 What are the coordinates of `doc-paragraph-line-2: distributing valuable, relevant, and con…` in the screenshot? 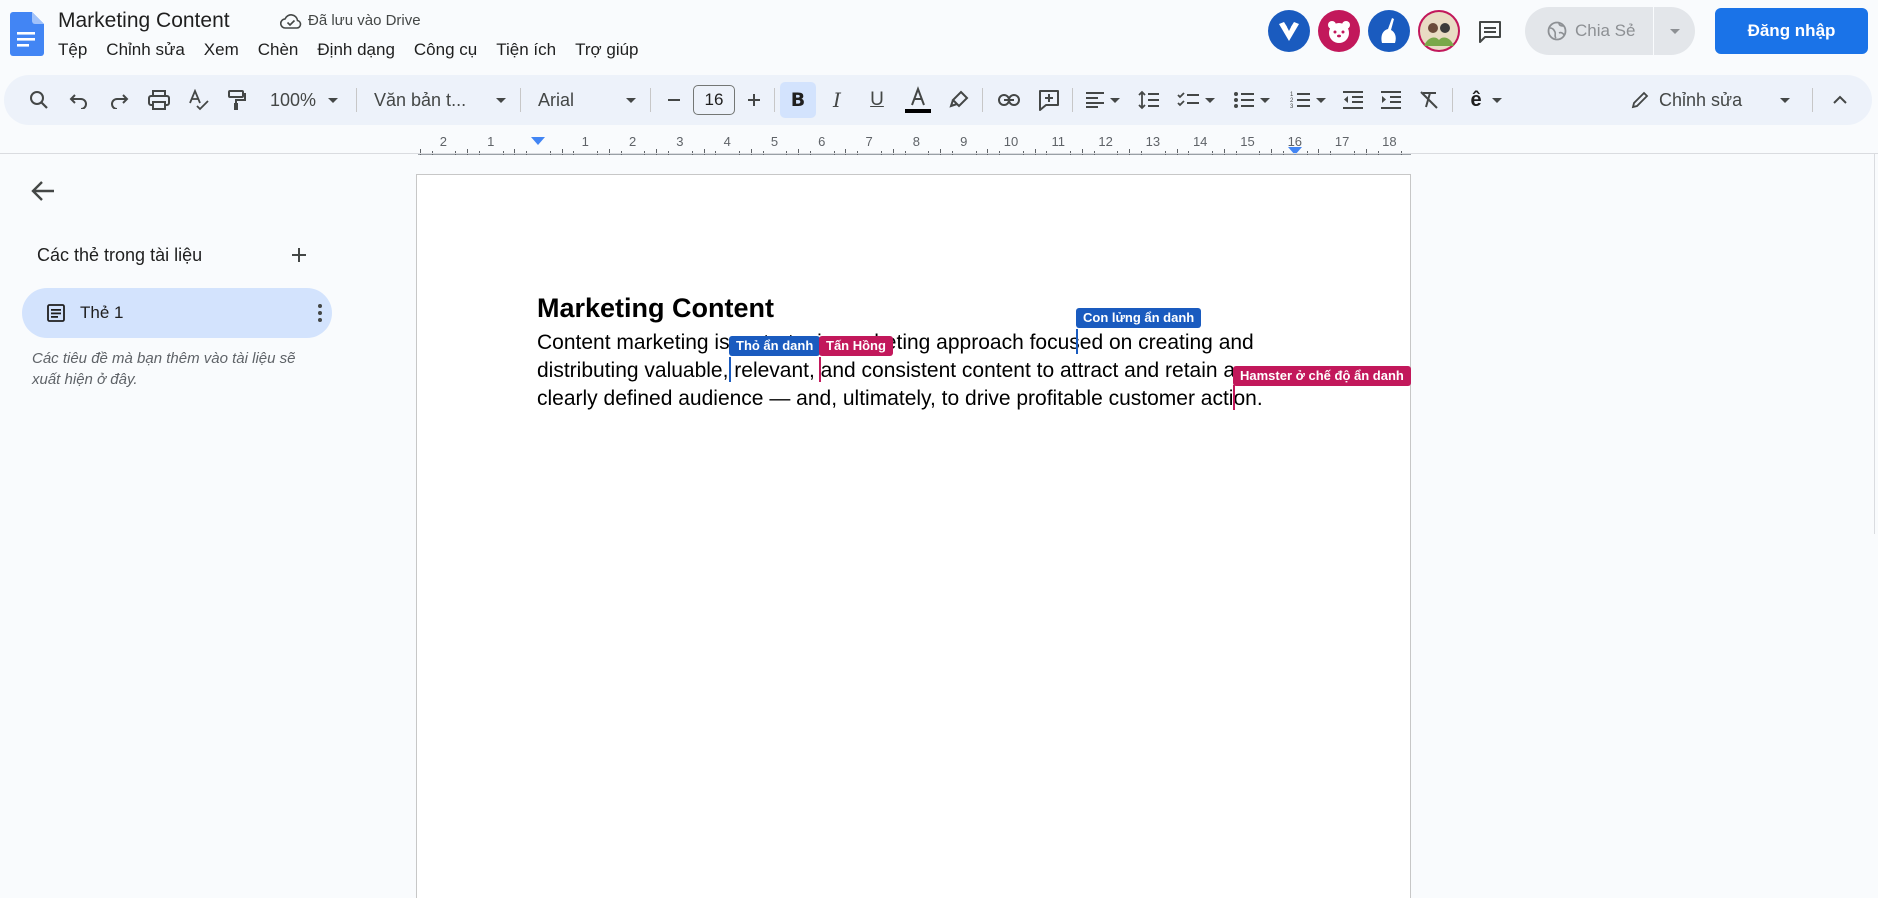 It's located at (886, 371).